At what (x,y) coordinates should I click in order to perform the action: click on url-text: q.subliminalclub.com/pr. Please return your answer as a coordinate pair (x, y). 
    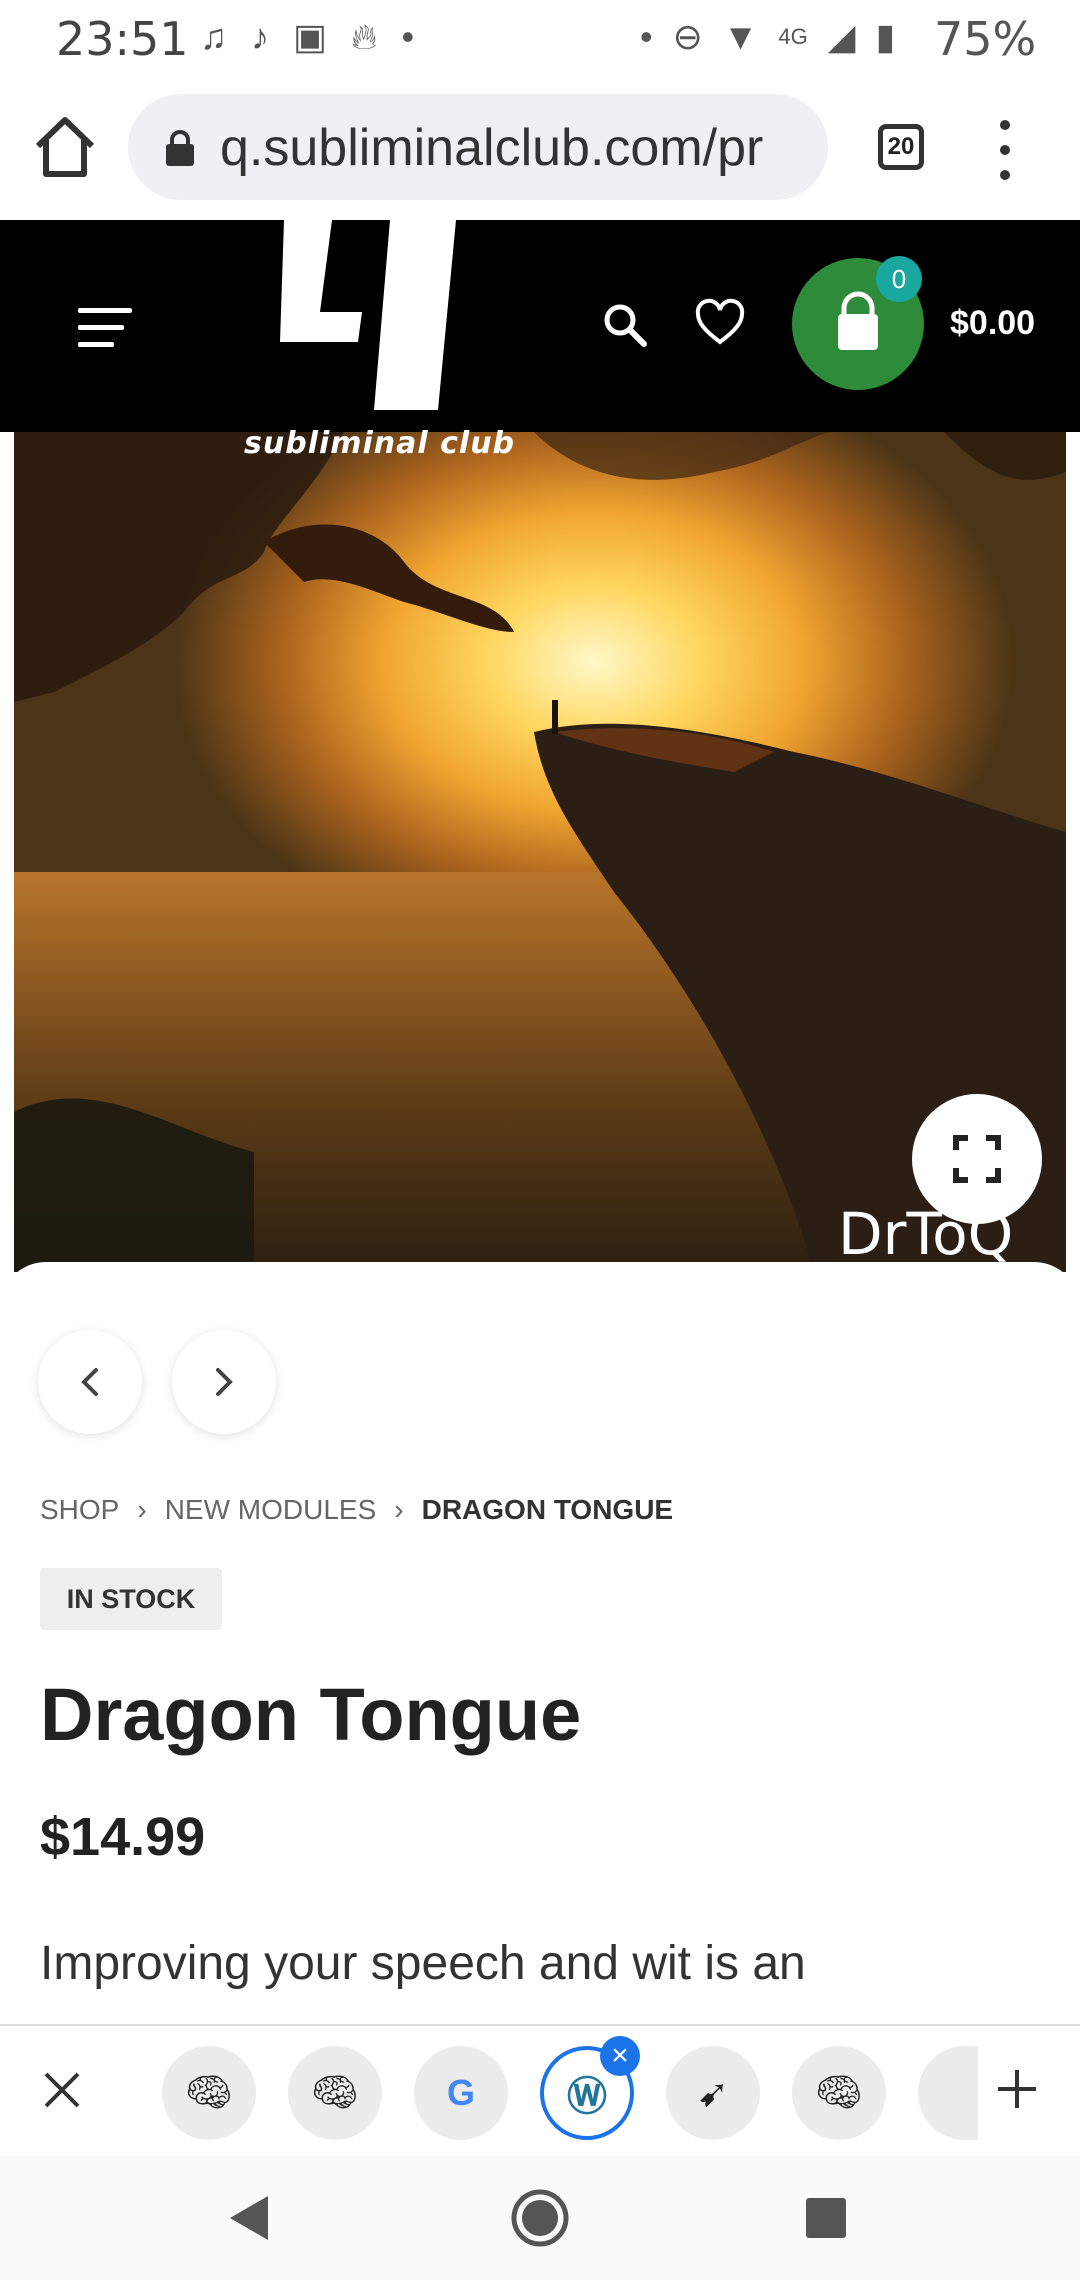
    Looking at the image, I should click on (492, 148).